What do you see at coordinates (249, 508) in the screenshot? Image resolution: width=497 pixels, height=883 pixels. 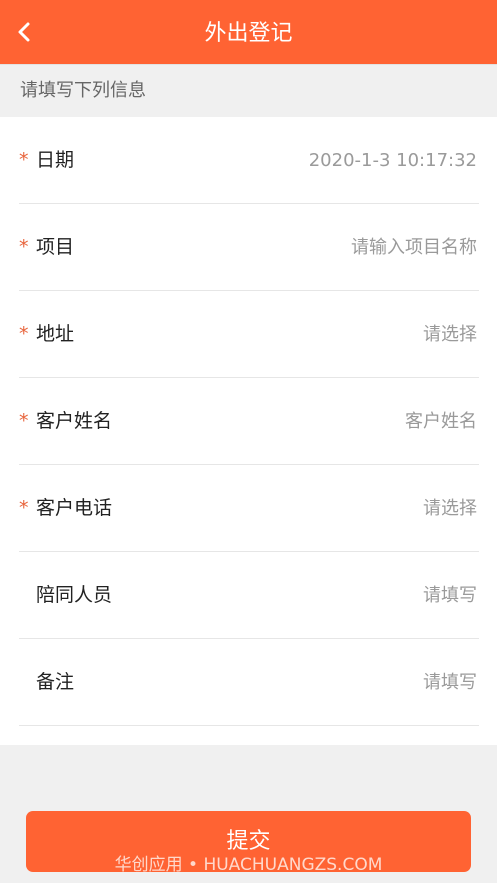 I see `field-customer-phone: * 客户电话 请选择` at bounding box center [249, 508].